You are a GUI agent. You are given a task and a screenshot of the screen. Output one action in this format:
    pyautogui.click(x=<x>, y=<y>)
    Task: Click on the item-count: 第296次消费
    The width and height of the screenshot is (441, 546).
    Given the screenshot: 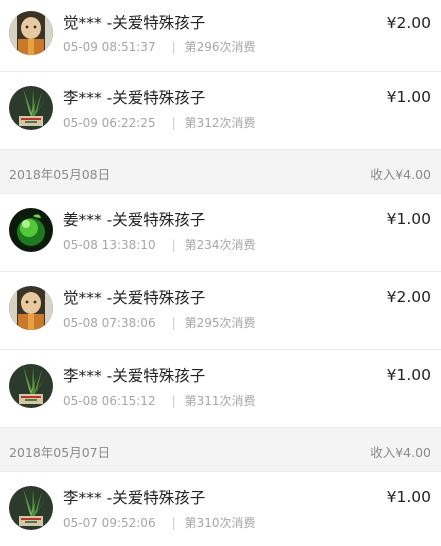 What is the action you would take?
    pyautogui.click(x=220, y=47)
    